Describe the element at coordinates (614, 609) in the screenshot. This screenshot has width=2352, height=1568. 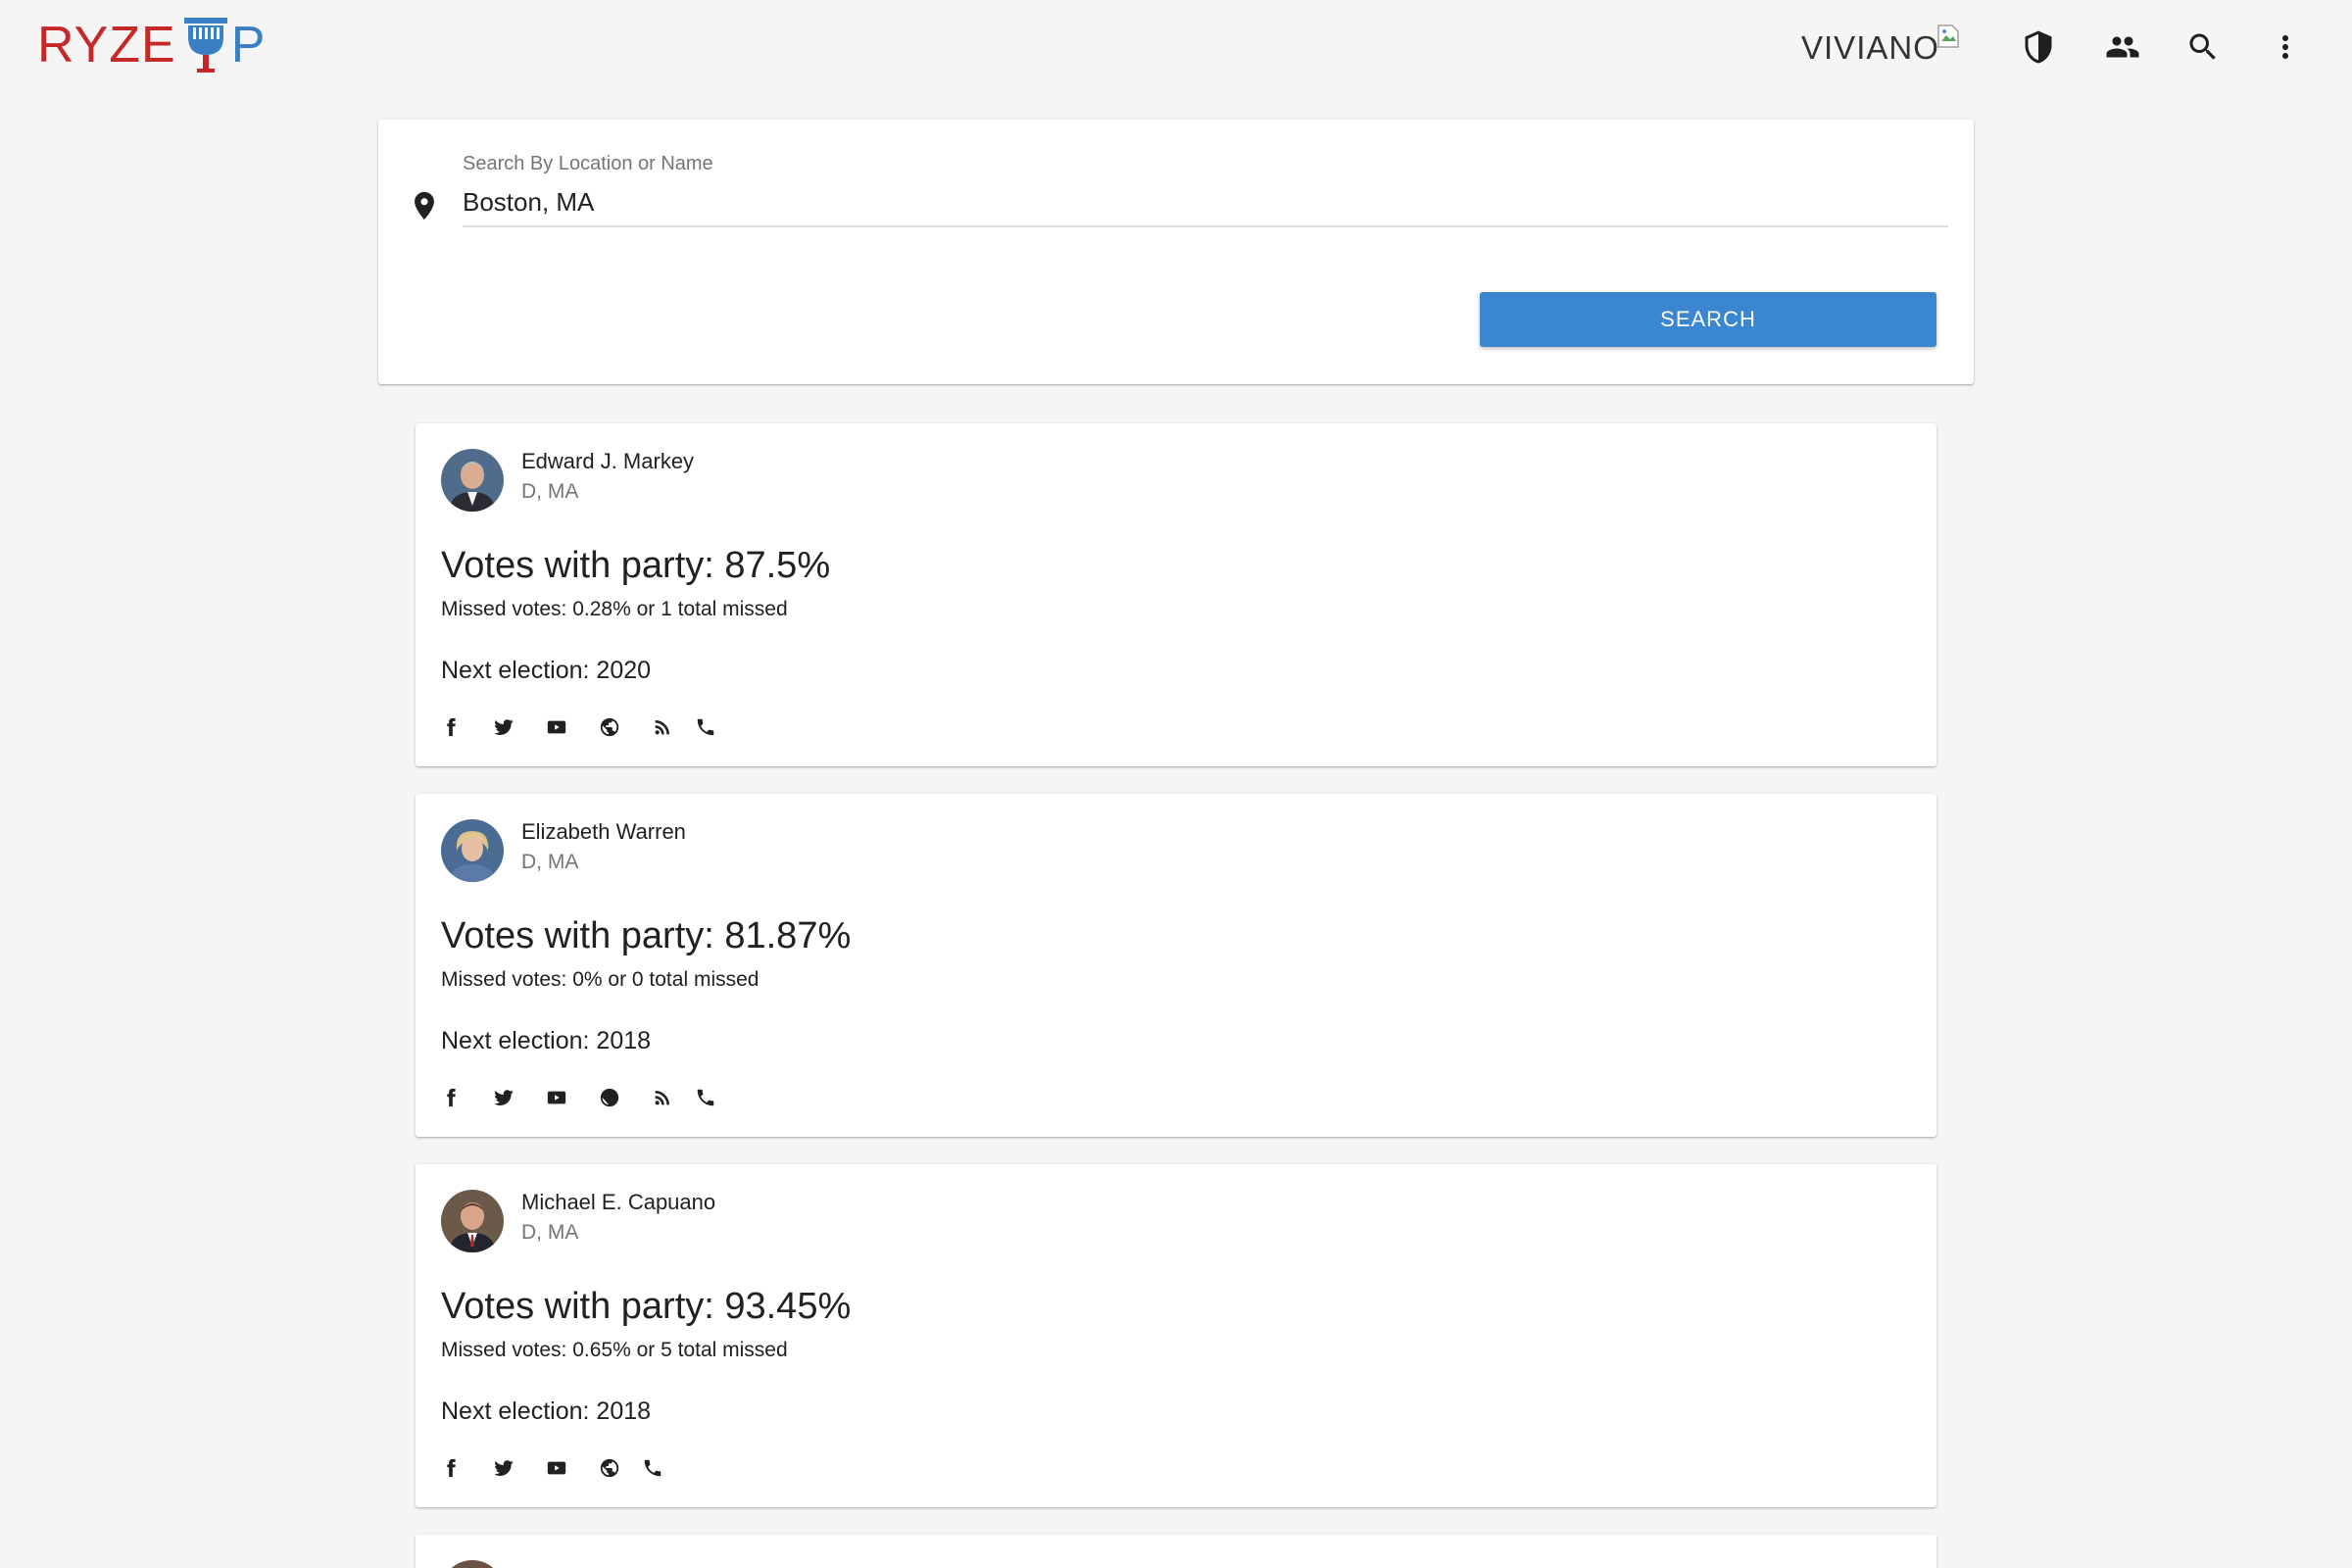
I see `missed-votes: Missed votes: 0.28% or 1 total missed` at that location.